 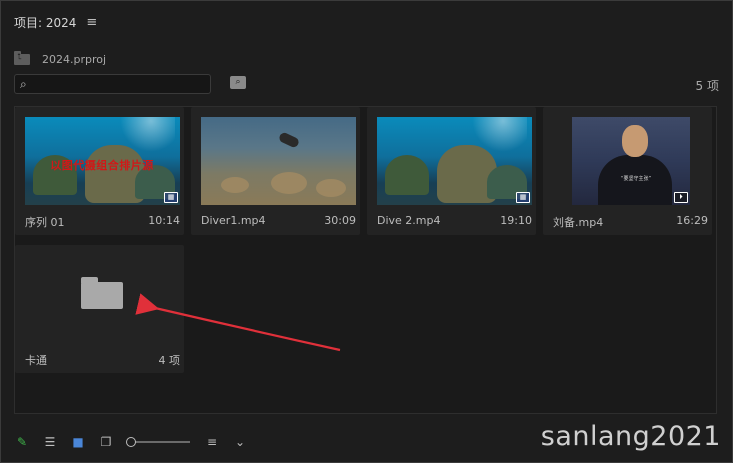 I want to click on breadcrumb: 2024.prproj, so click(x=60, y=59).